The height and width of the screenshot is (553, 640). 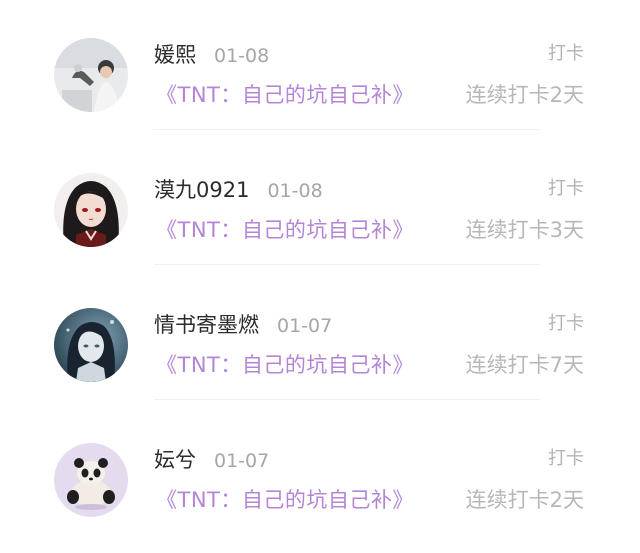 What do you see at coordinates (206, 325) in the screenshot?
I see `username-text: 情书寄墨燃` at bounding box center [206, 325].